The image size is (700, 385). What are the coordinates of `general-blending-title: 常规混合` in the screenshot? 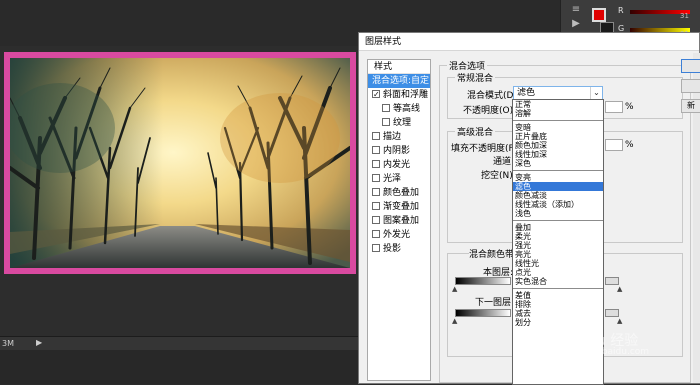 It's located at (475, 77).